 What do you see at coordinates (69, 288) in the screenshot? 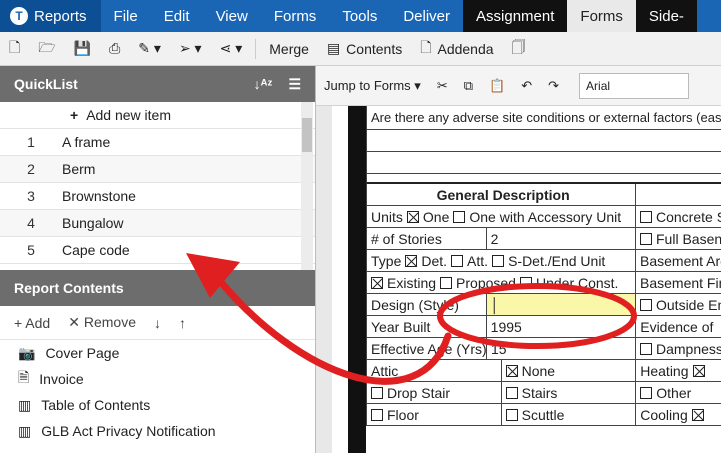
I see `report-contents-title: Report Contents` at bounding box center [69, 288].